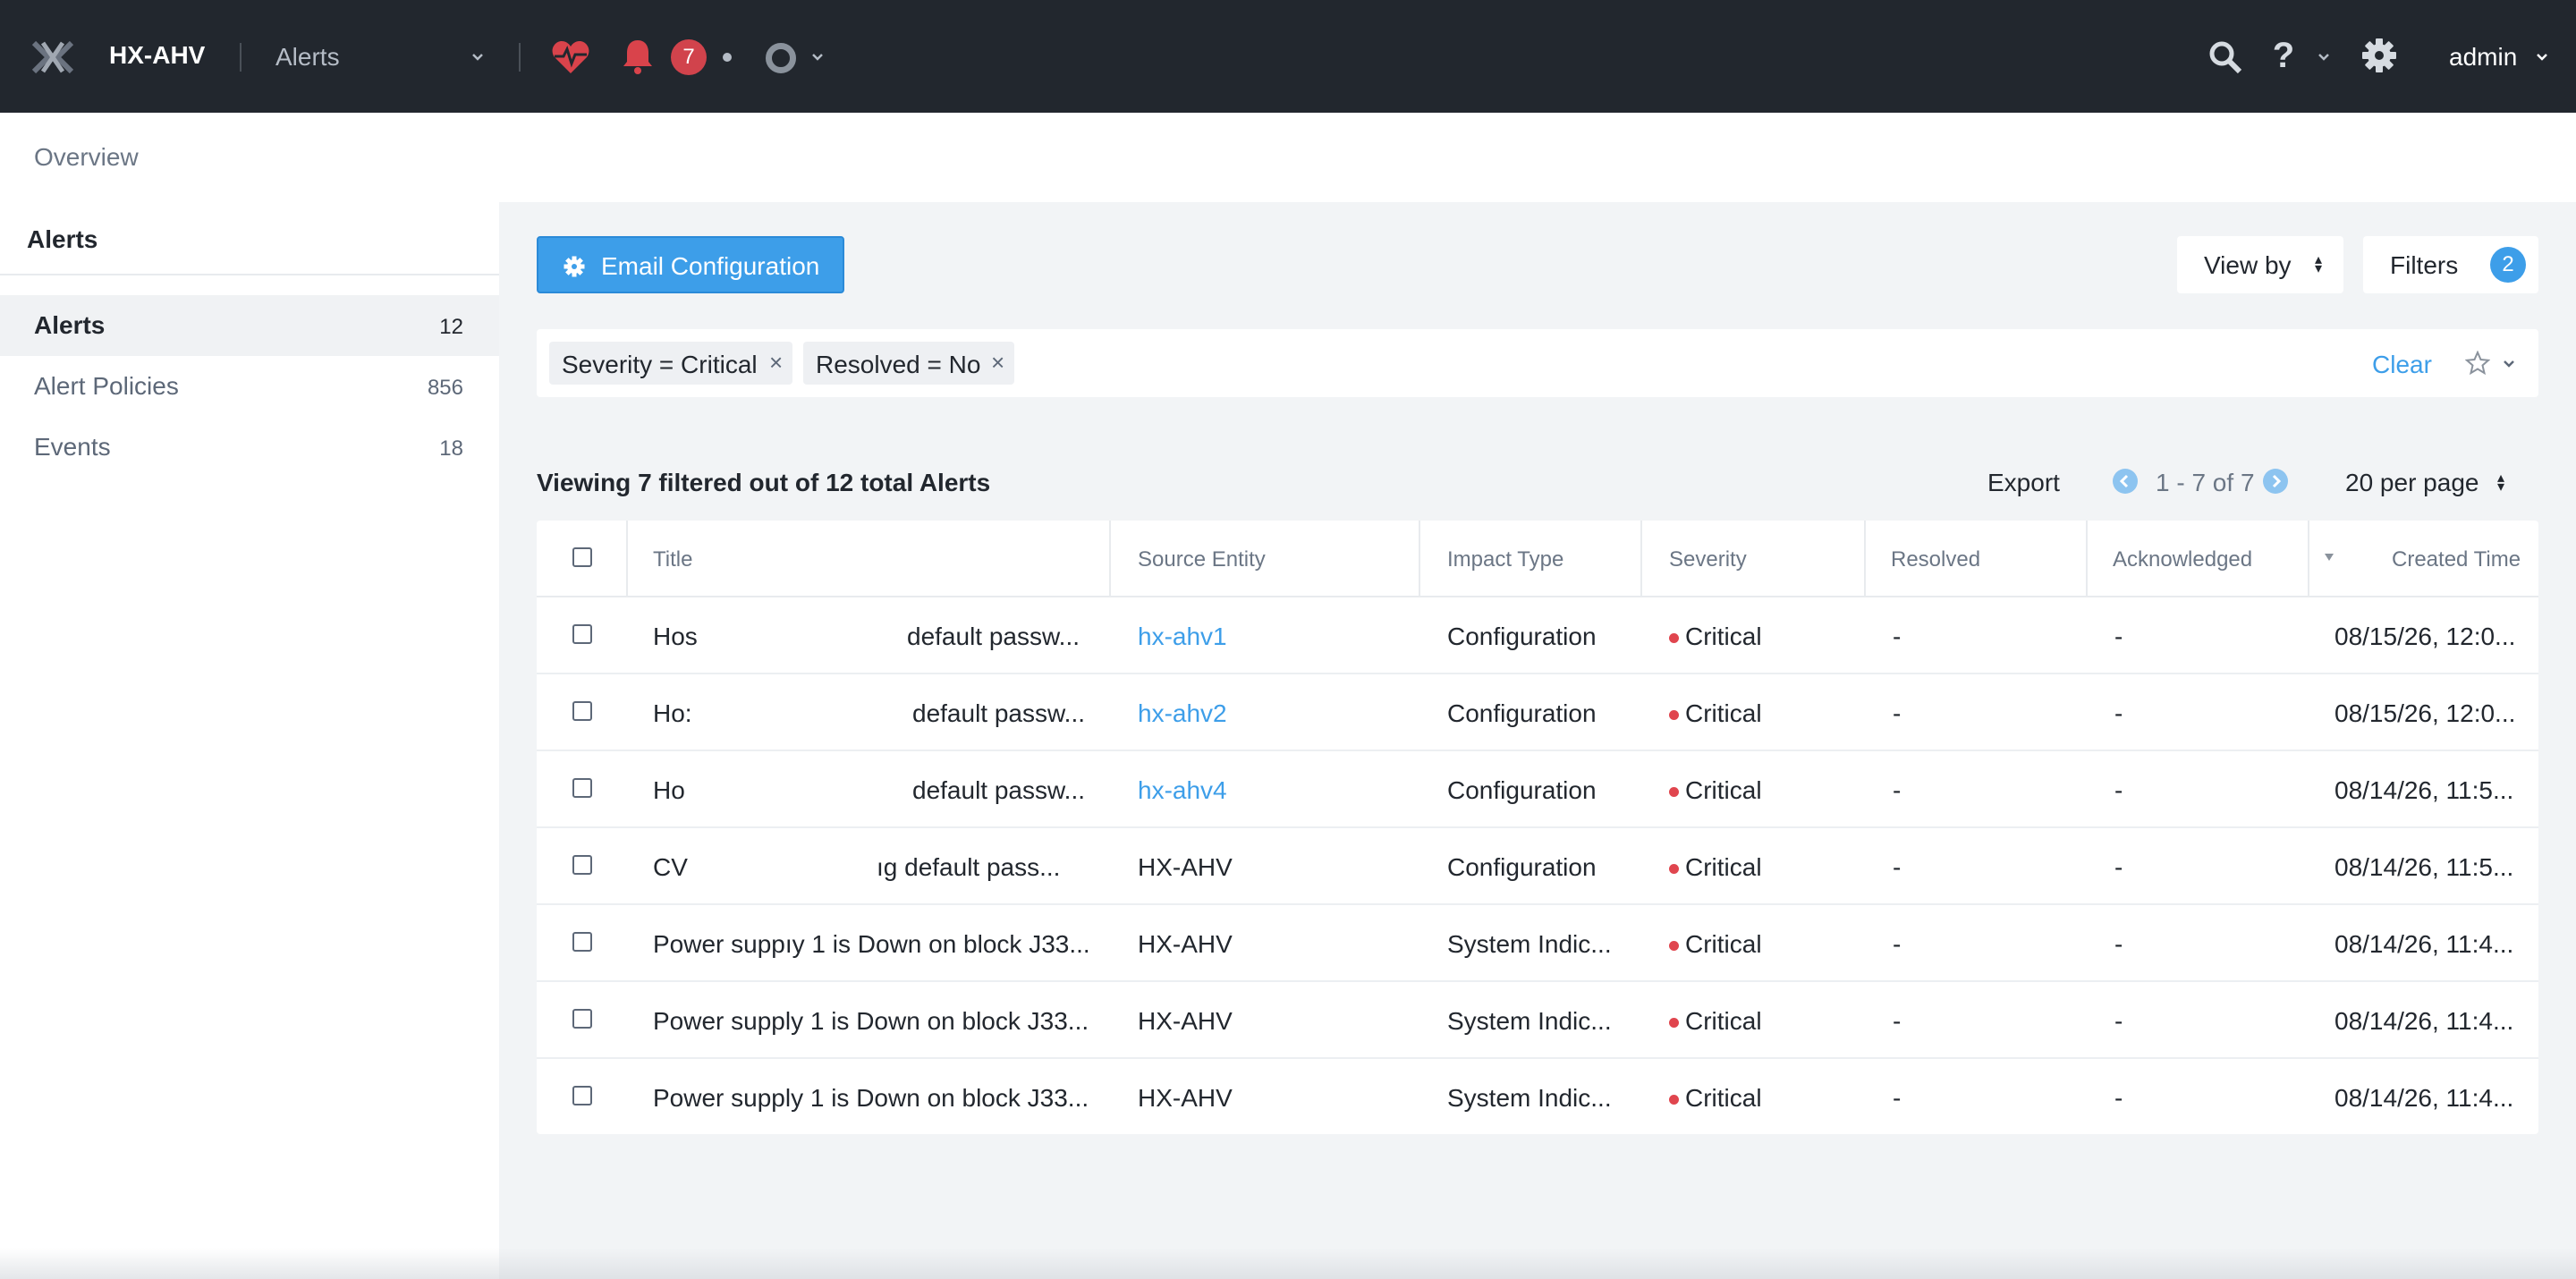  What do you see at coordinates (582, 557) in the screenshot?
I see `select-all-checkbox` at bounding box center [582, 557].